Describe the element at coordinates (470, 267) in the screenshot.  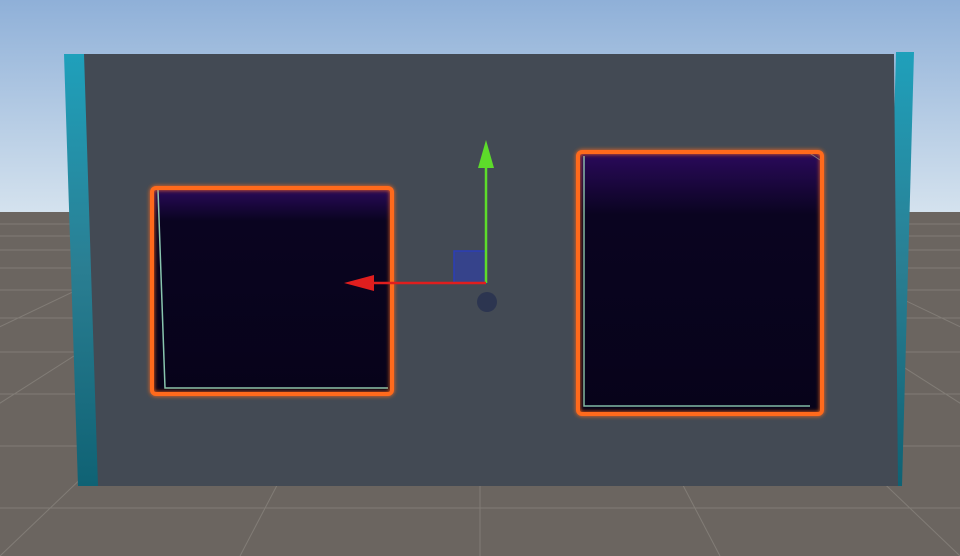
I see `xy-plane-handle` at that location.